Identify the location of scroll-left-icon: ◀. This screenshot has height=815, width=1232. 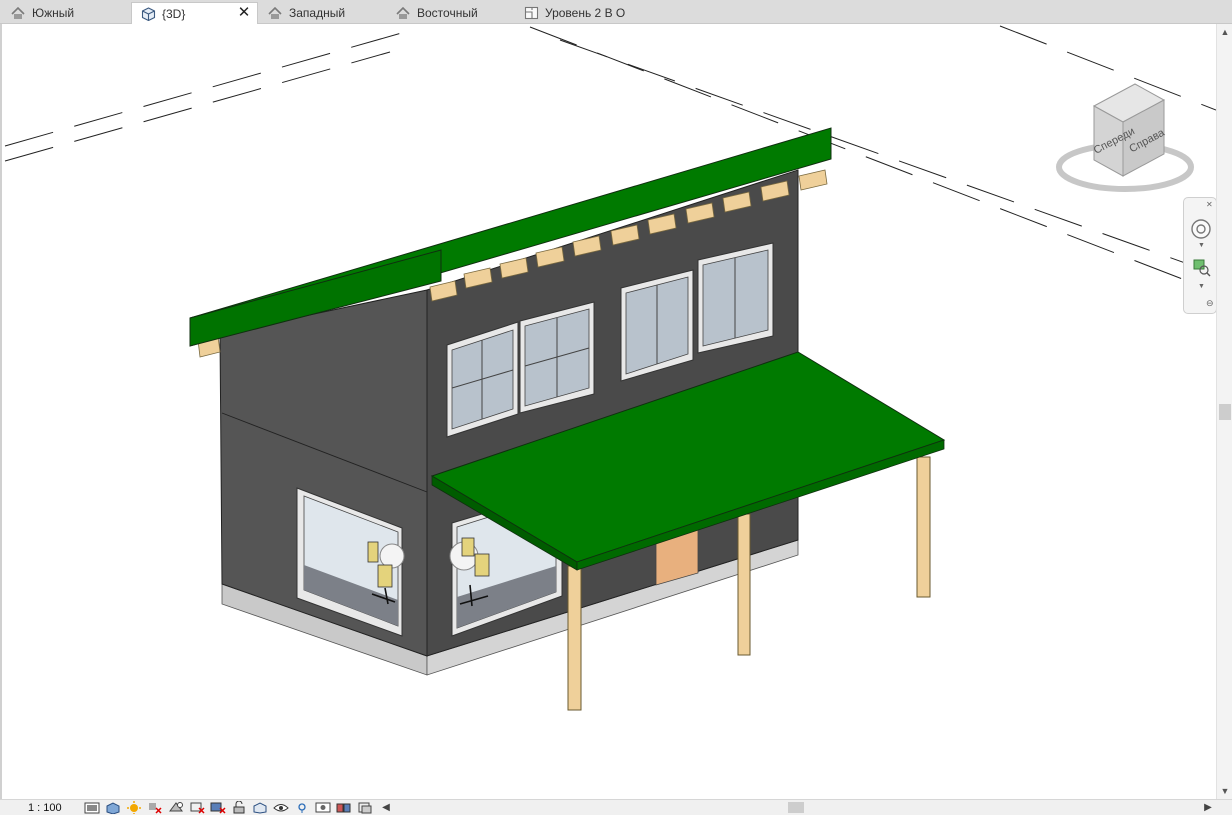
(386, 807).